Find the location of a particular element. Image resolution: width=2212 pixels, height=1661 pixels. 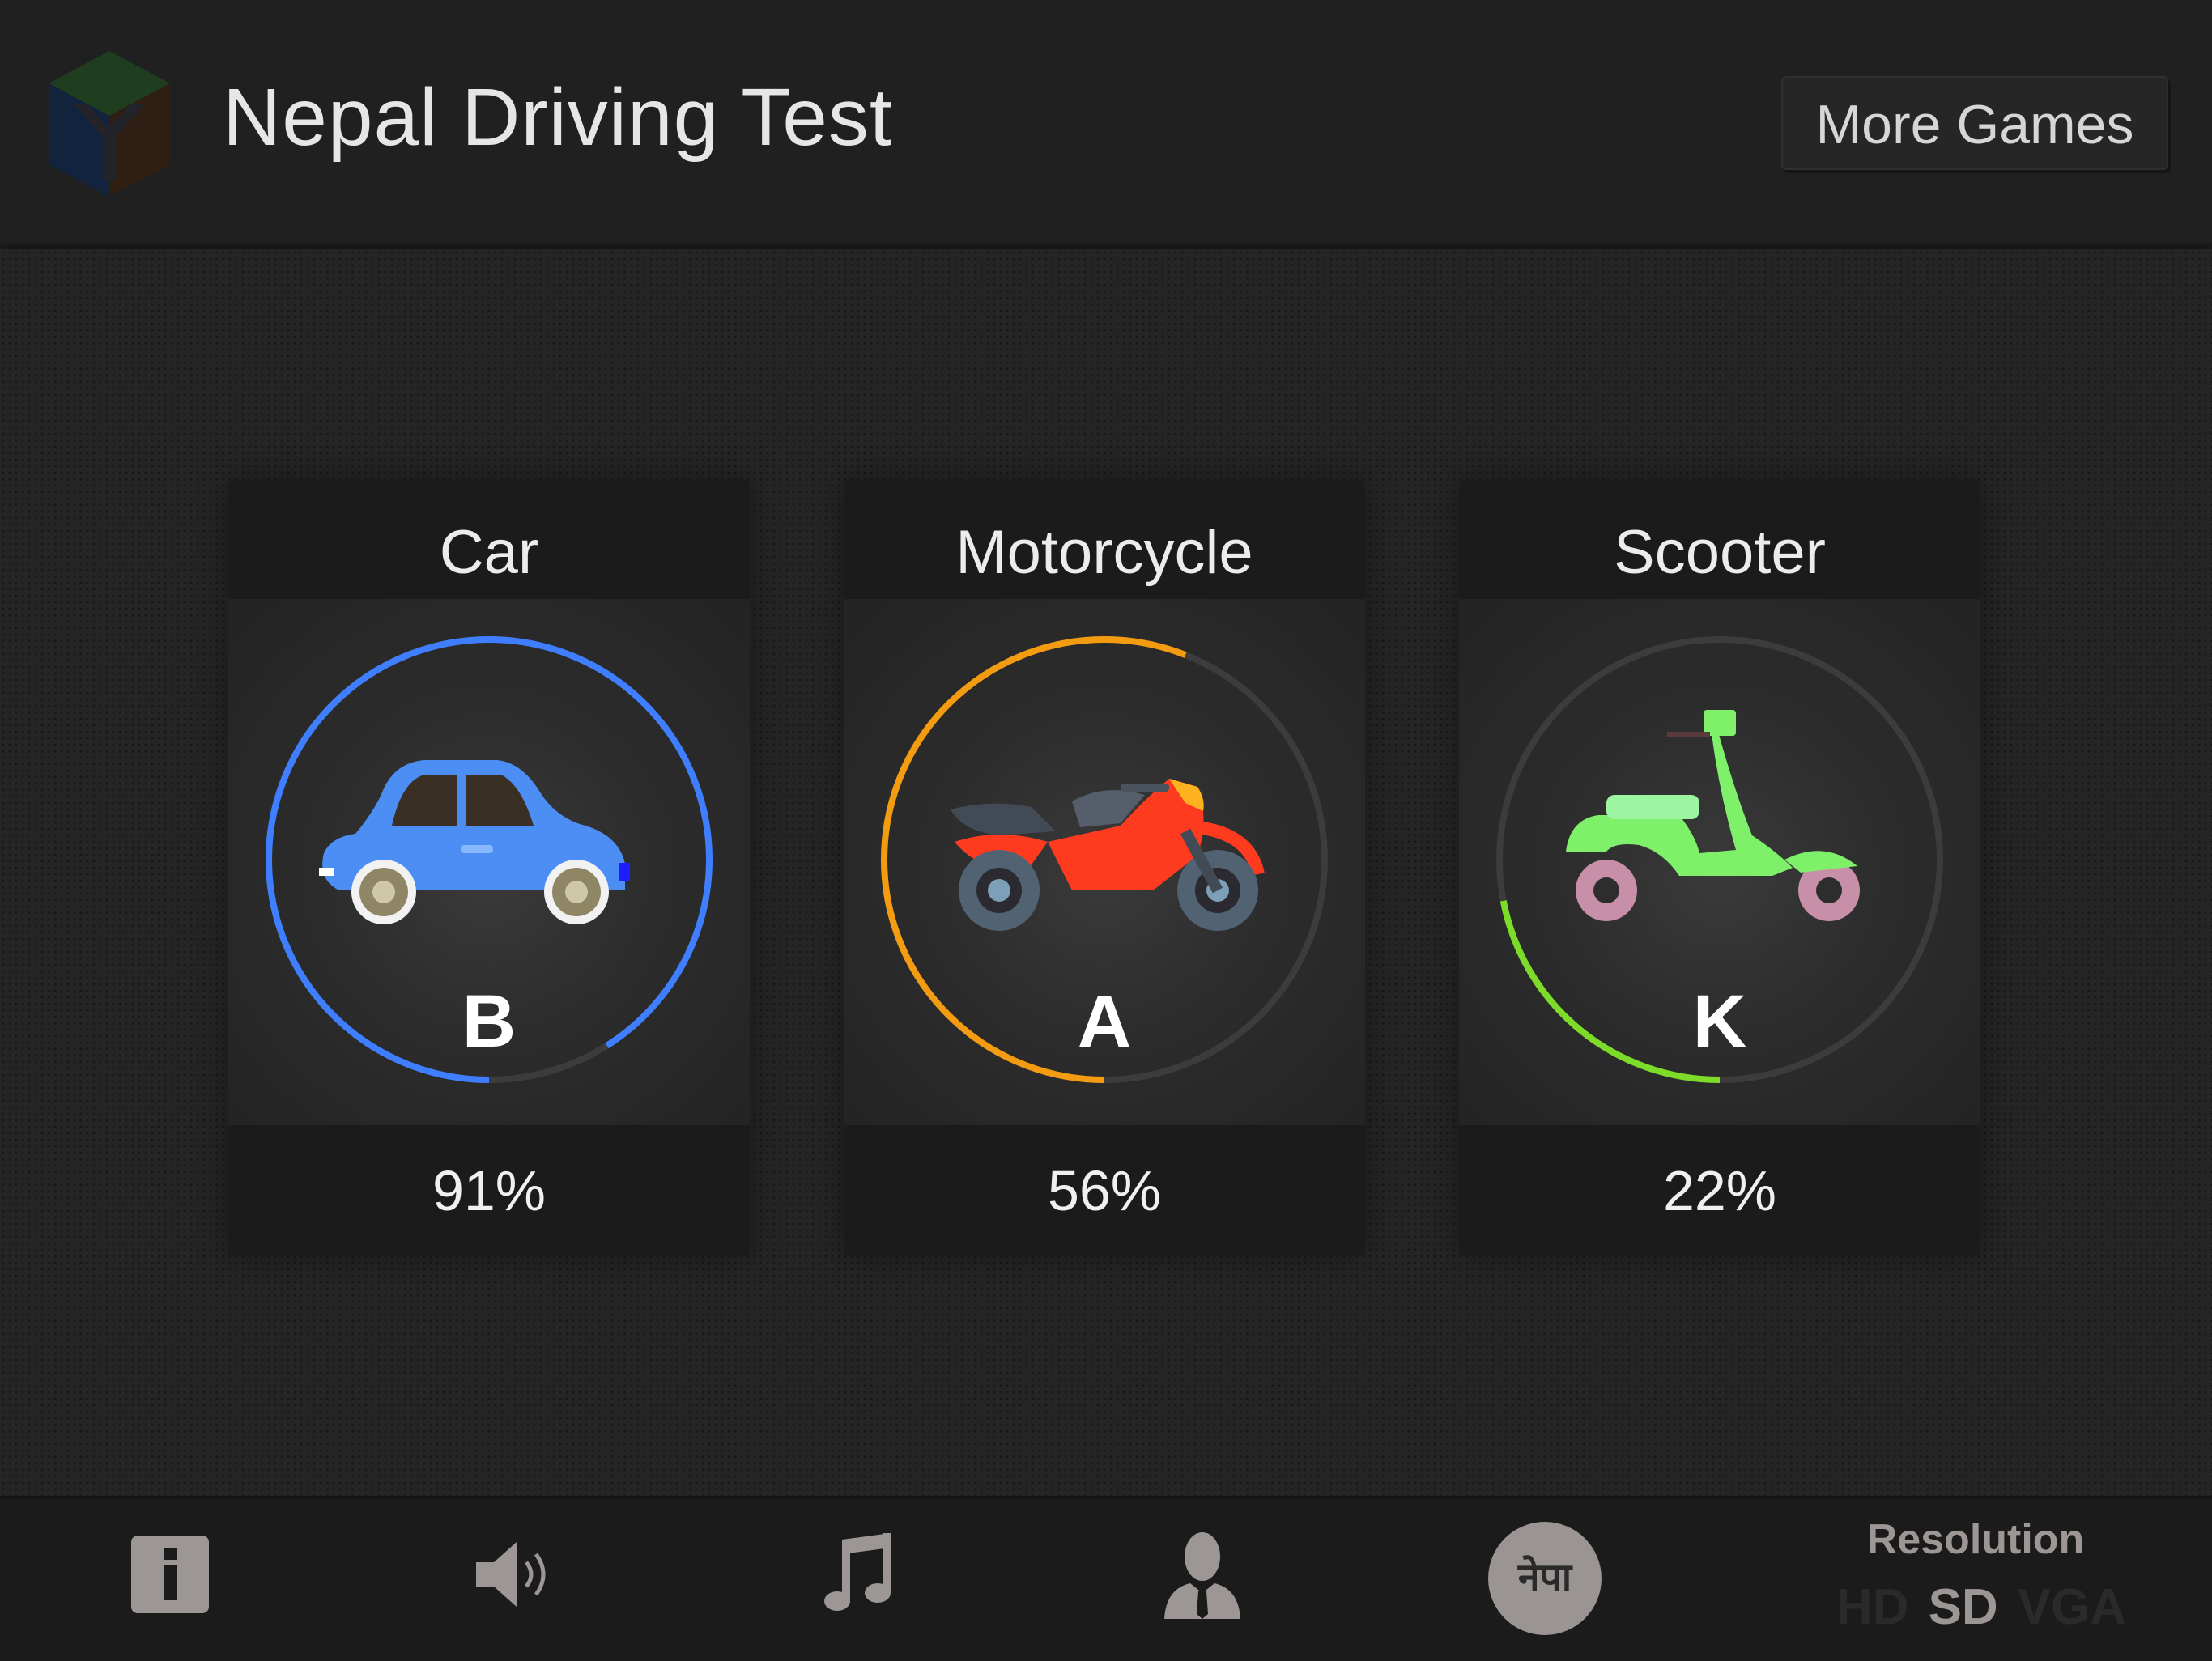

resolution-label: Resolution is located at coordinates (1976, 1539).